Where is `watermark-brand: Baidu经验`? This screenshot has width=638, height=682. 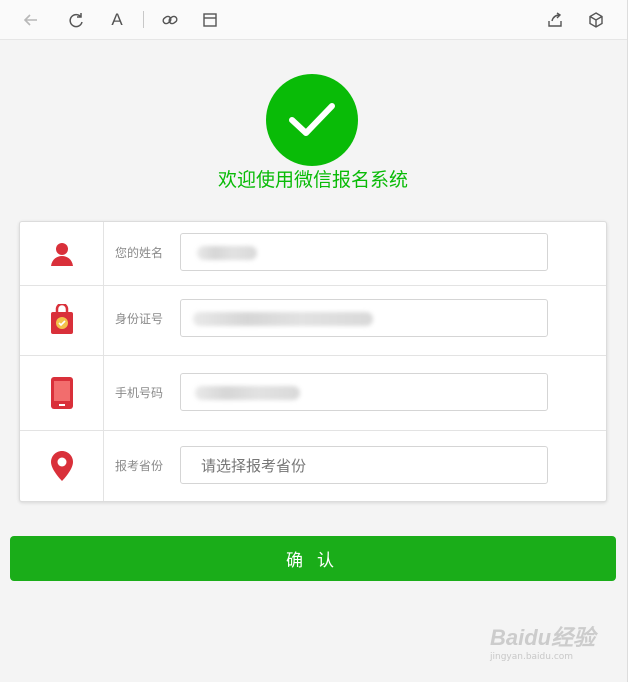
watermark-brand: Baidu经验 is located at coordinates (543, 637).